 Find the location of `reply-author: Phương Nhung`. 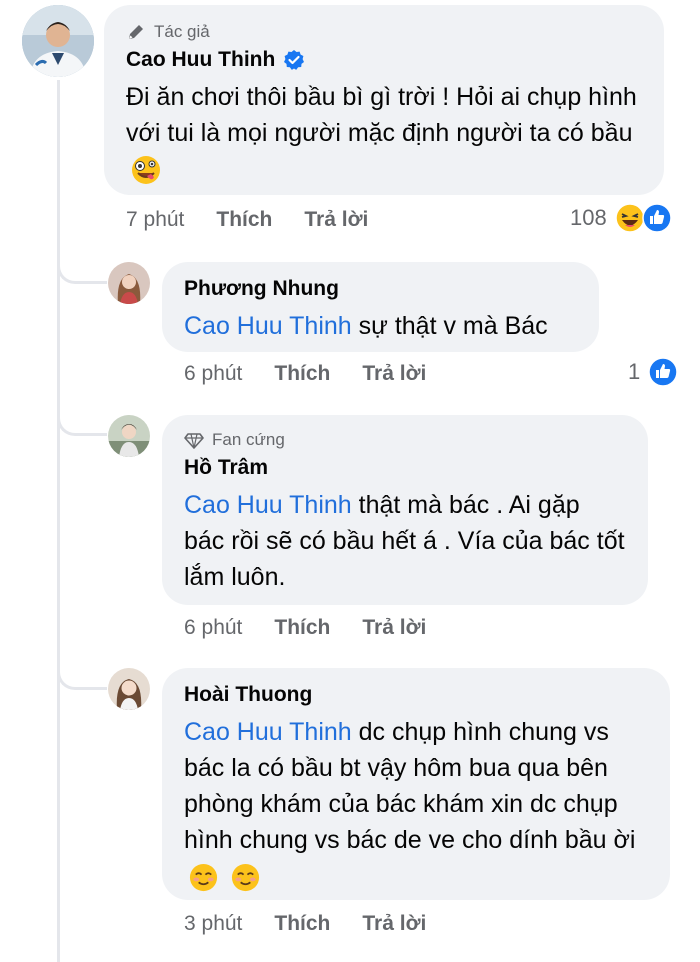

reply-author: Phương Nhung is located at coordinates (380, 289).